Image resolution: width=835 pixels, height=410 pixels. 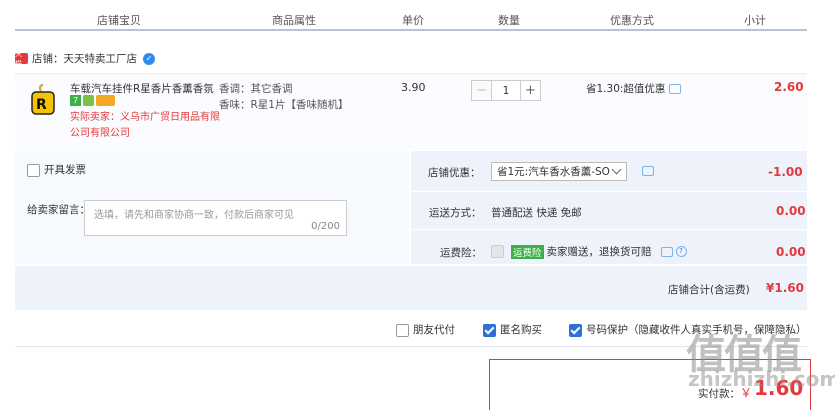 I want to click on number-protect-checkbox, so click(x=575, y=330).